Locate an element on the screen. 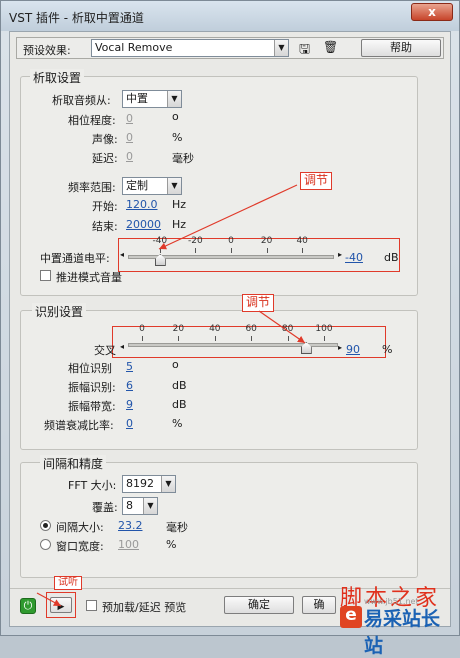 The height and width of the screenshot is (658, 460). level-arrow is located at coordinates (228, 217).